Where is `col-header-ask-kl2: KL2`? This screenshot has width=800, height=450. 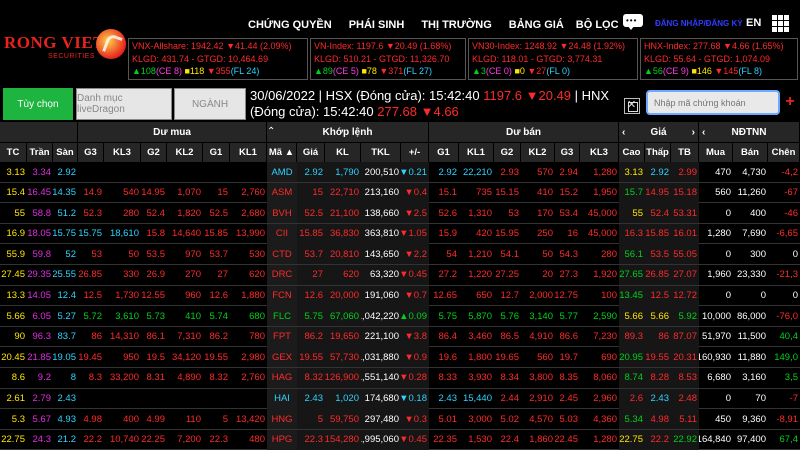 col-header-ask-kl2: KL2 is located at coordinates (538, 152).